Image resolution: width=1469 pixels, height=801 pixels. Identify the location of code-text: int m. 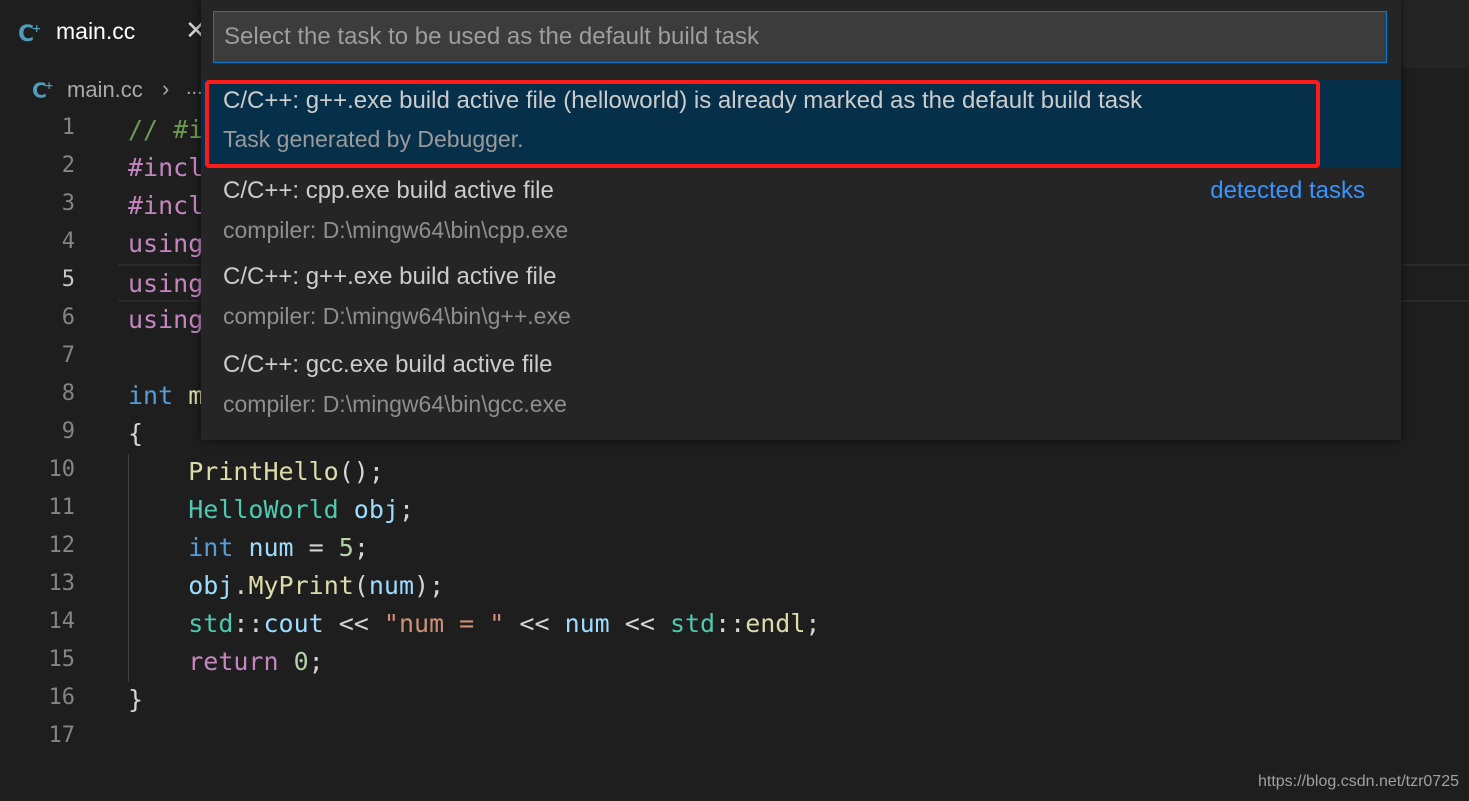
(165, 395).